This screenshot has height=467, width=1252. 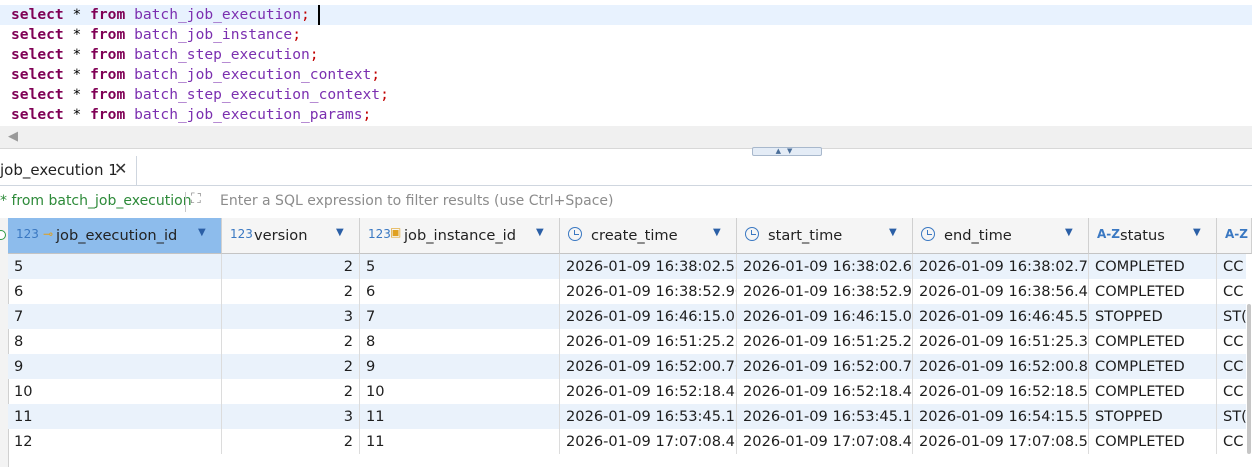 What do you see at coordinates (825, 266) in the screenshot?
I see `table-cell: 2026-01-09 16:38:02.625` at bounding box center [825, 266].